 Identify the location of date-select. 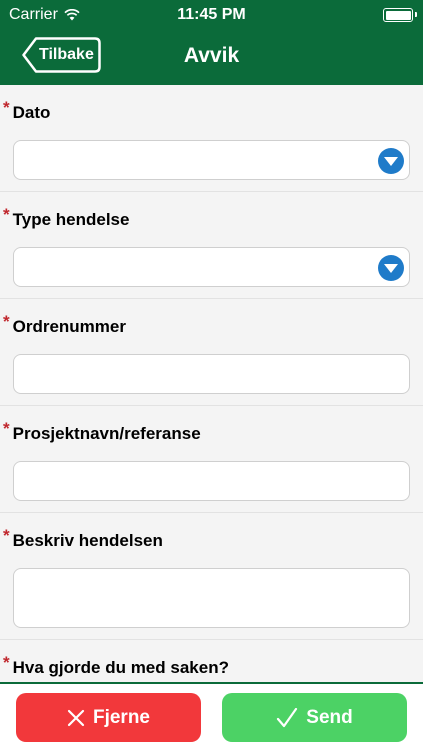
(211, 160).